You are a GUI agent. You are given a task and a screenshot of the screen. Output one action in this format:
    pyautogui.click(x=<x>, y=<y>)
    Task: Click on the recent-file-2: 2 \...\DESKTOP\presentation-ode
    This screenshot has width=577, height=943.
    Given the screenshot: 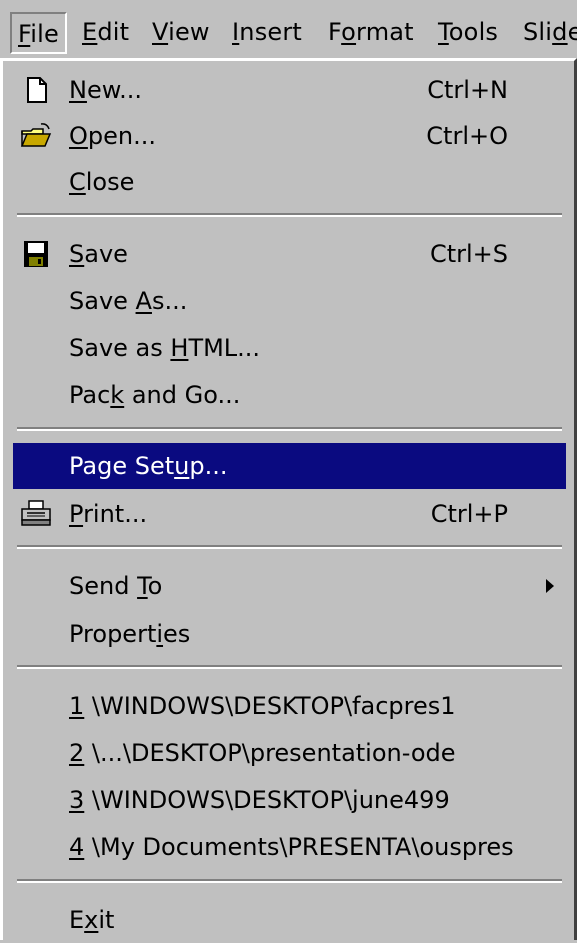 What is the action you would take?
    pyautogui.click(x=289, y=753)
    